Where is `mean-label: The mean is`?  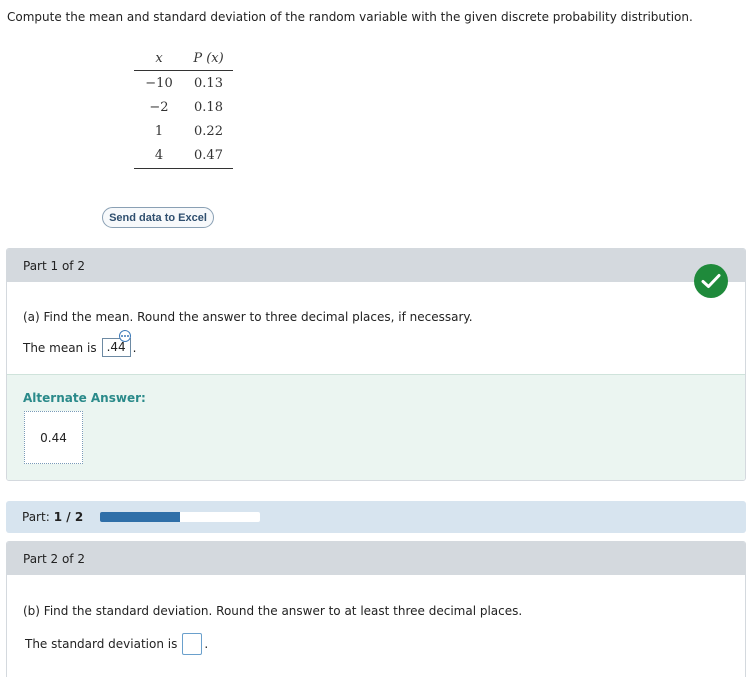
mean-label: The mean is is located at coordinates (60, 347).